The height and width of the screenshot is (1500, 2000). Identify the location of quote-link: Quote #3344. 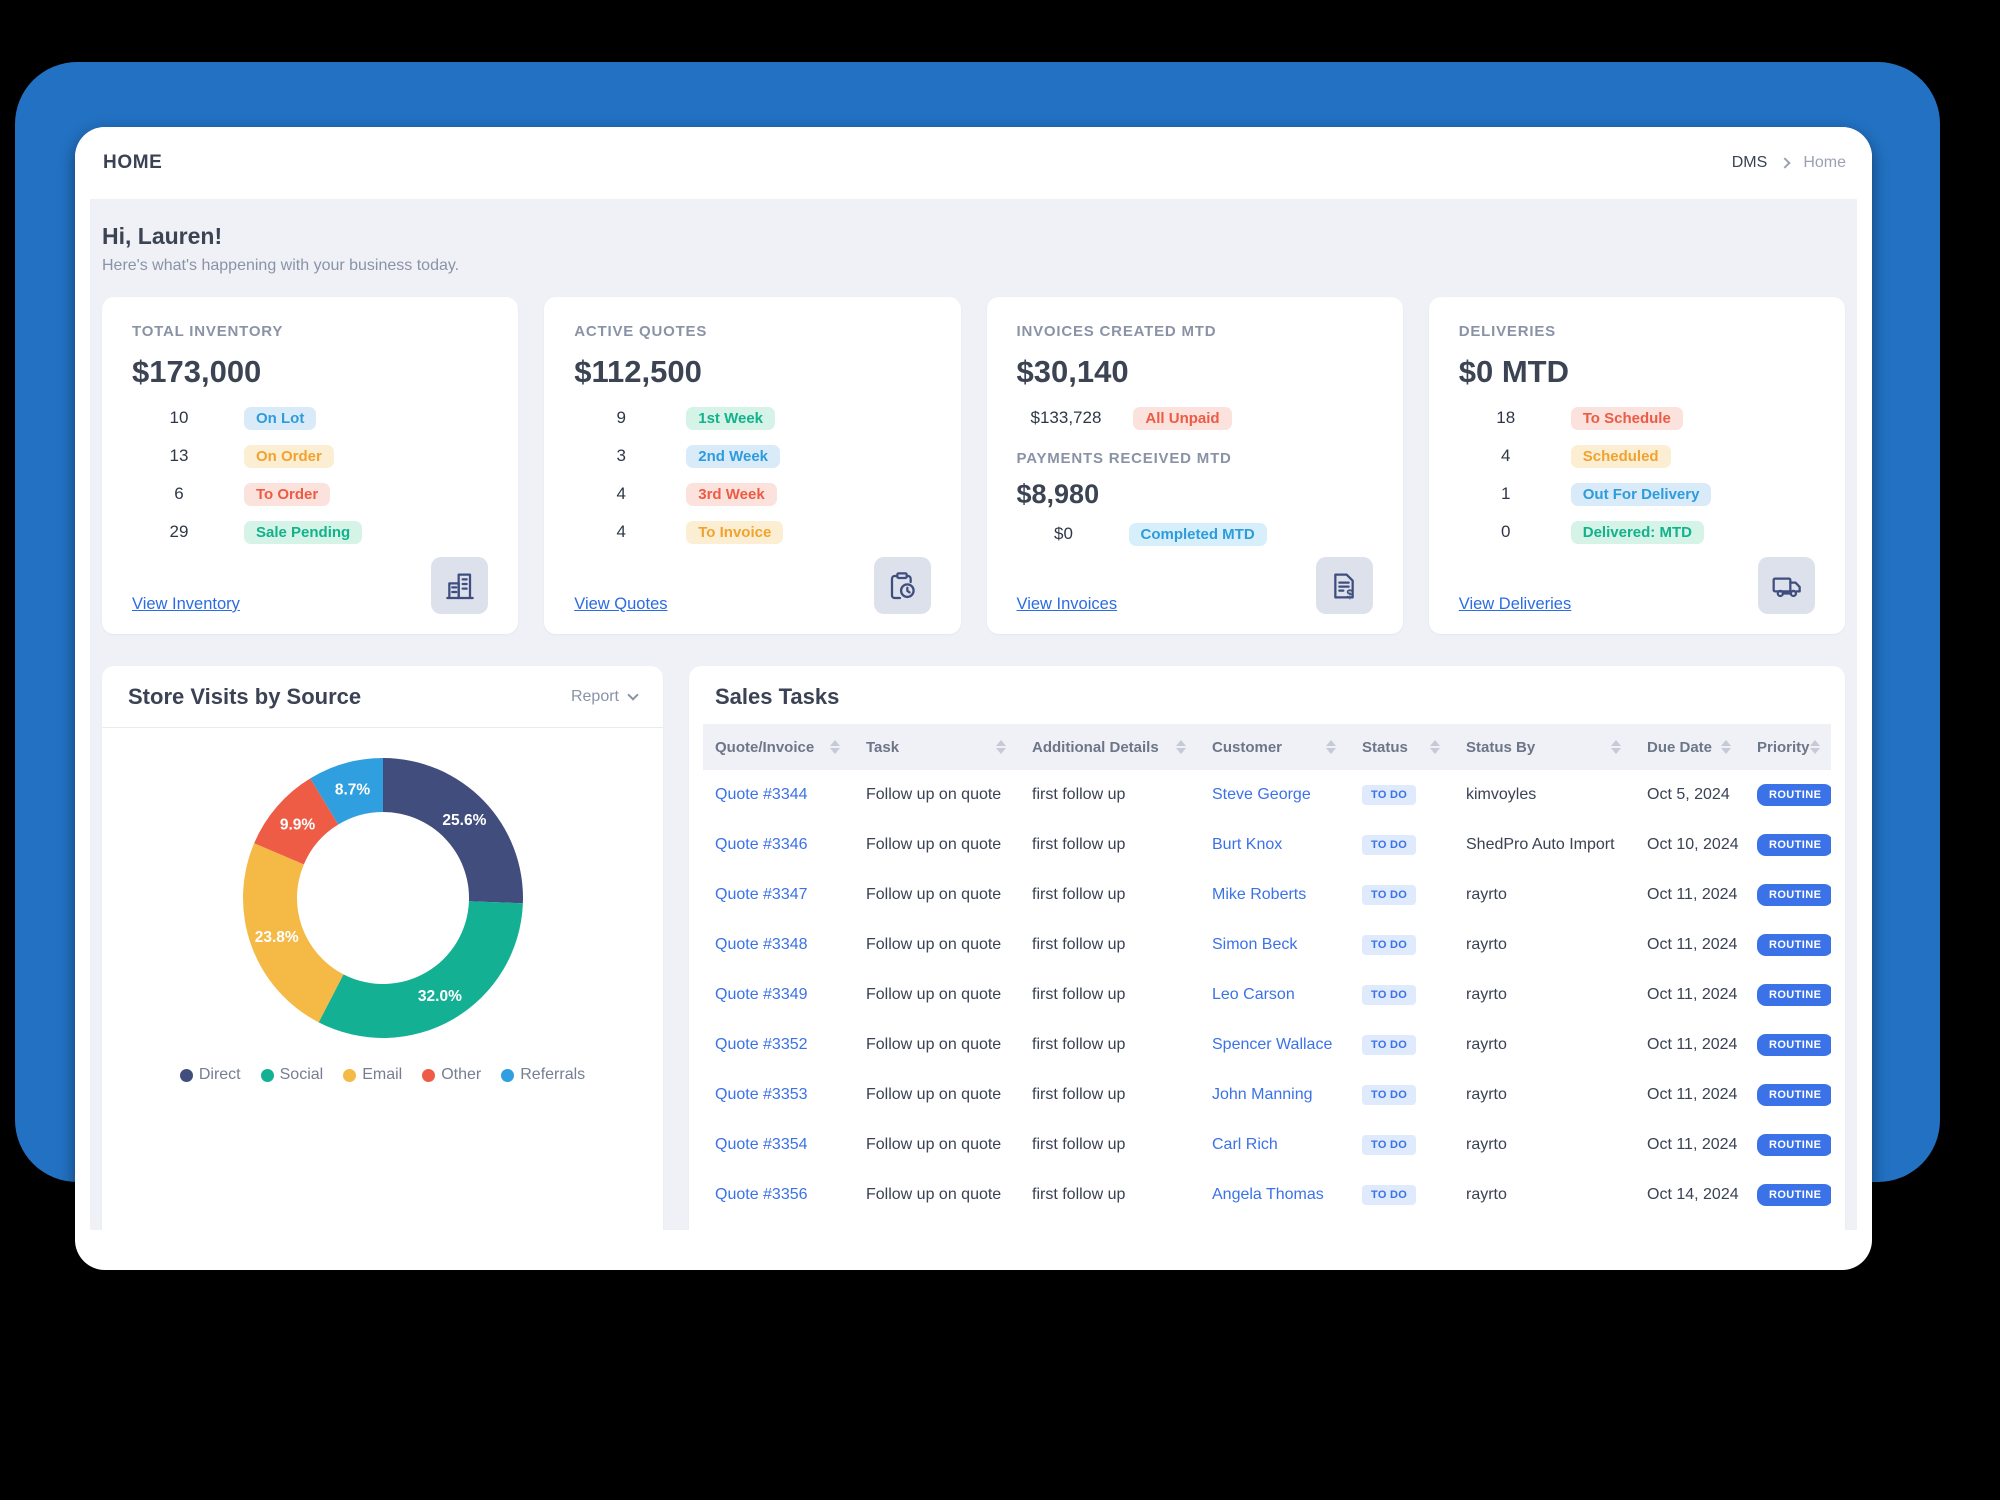
(778, 795).